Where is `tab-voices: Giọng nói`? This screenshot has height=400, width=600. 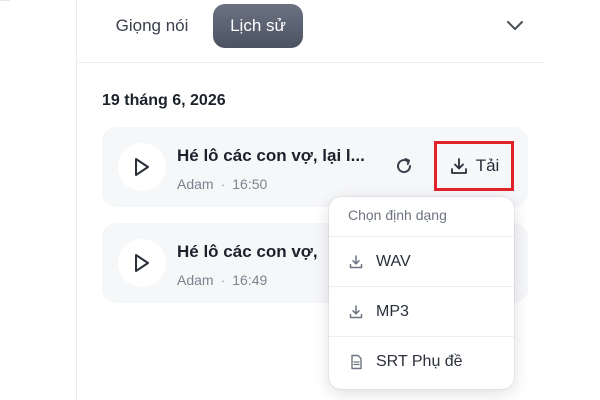
tab-voices: Giọng nói is located at coordinates (152, 26).